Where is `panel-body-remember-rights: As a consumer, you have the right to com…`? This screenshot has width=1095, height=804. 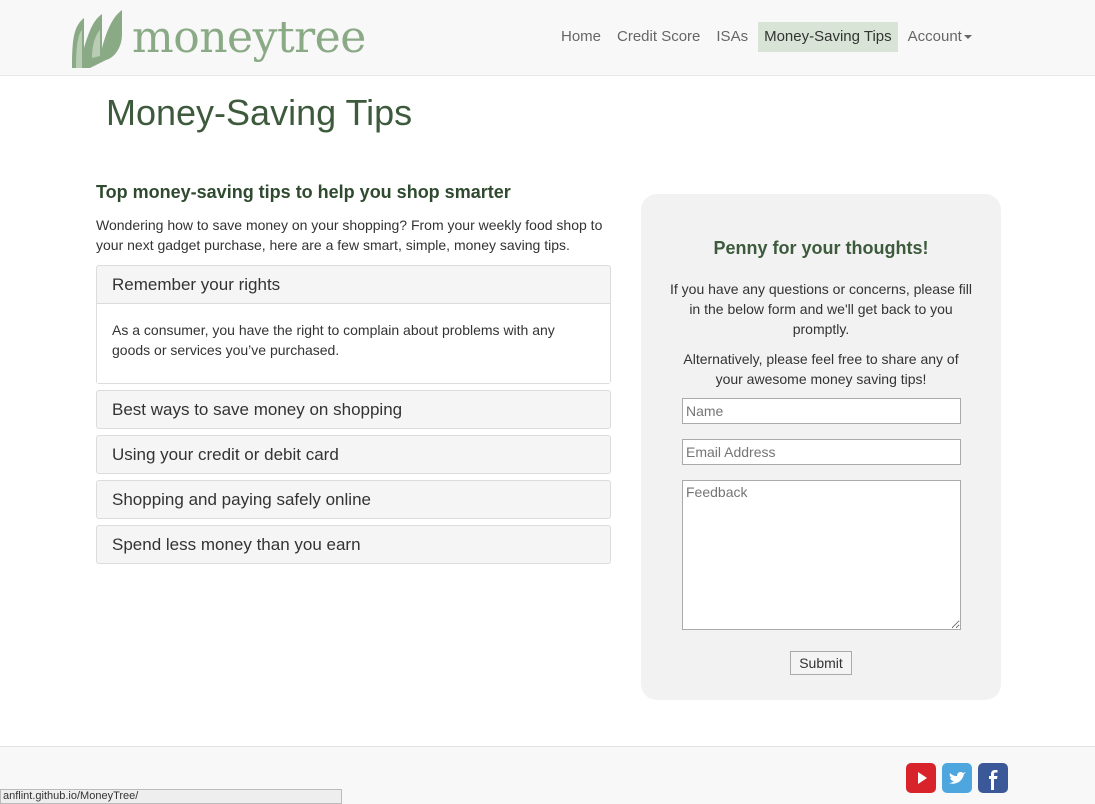 panel-body-remember-rights: As a consumer, you have the right to com… is located at coordinates (353, 343).